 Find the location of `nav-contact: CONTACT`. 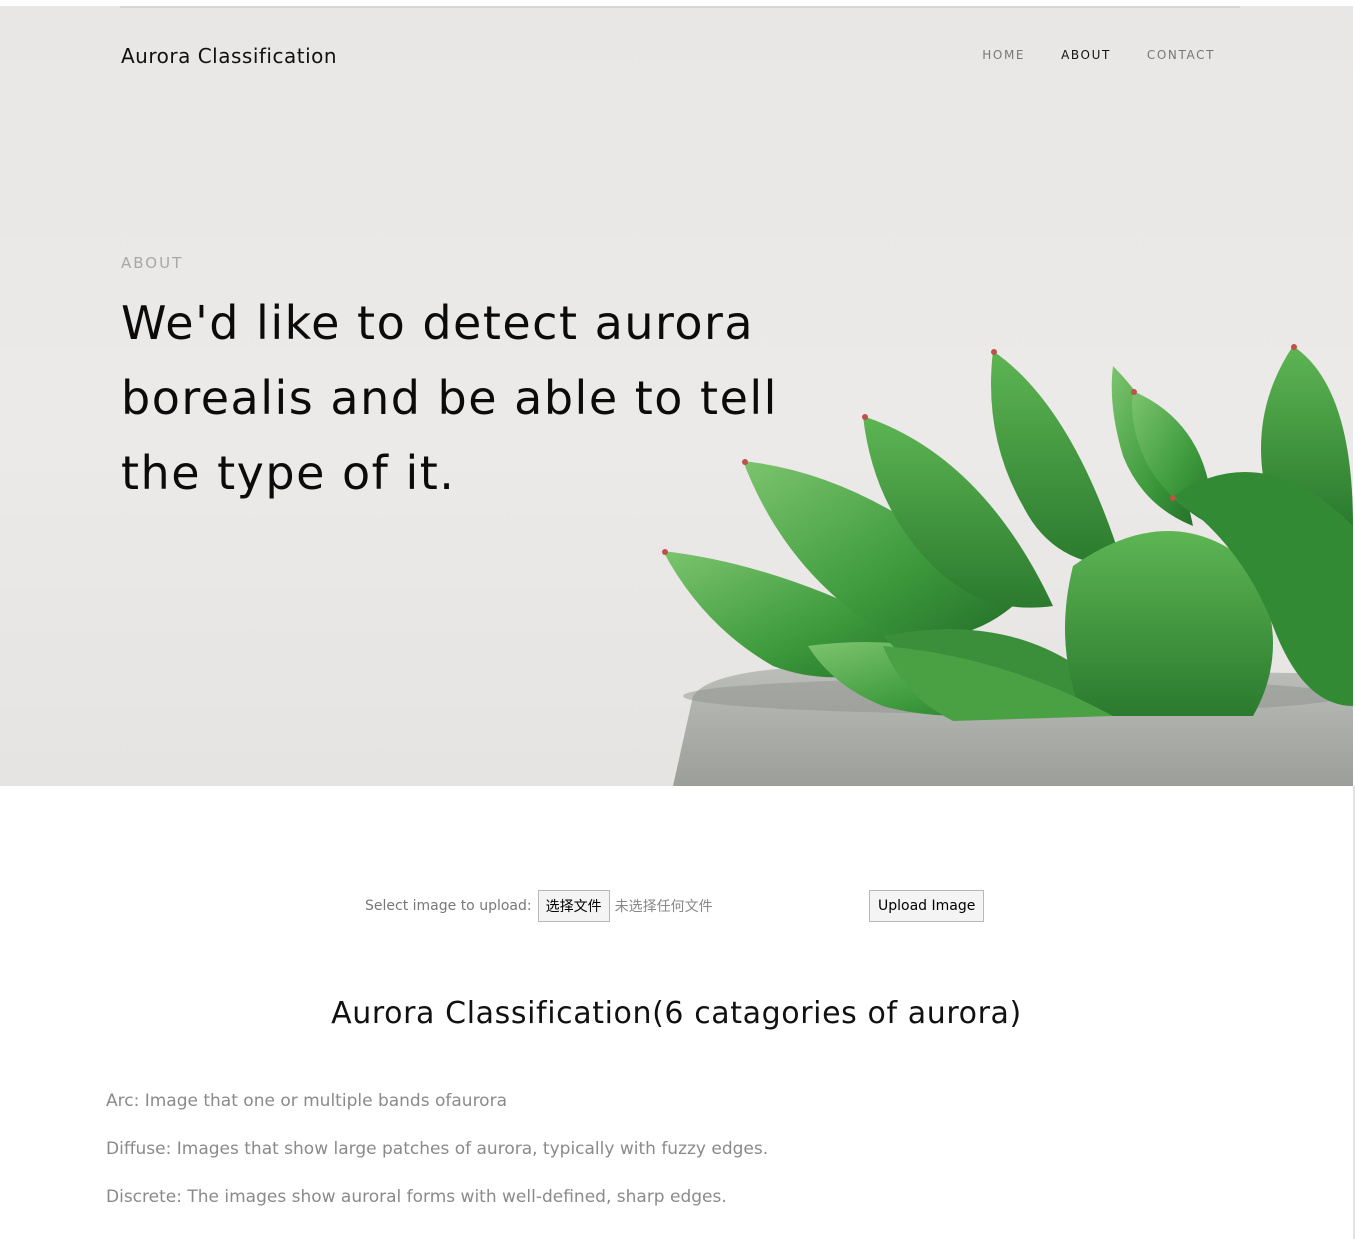

nav-contact: CONTACT is located at coordinates (1181, 55).